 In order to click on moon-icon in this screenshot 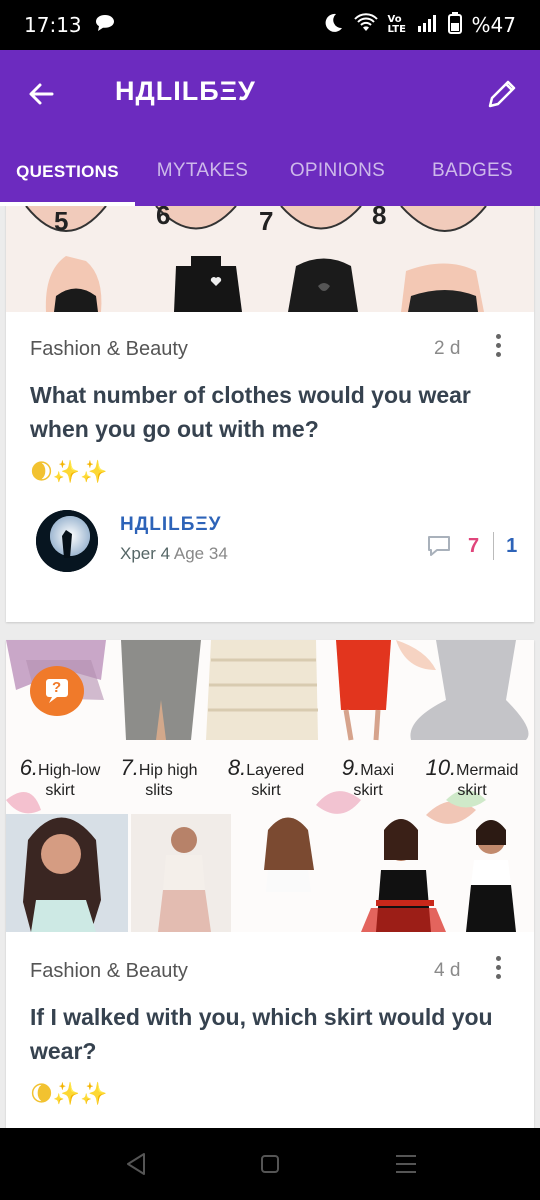, I will do `click(333, 25)`.